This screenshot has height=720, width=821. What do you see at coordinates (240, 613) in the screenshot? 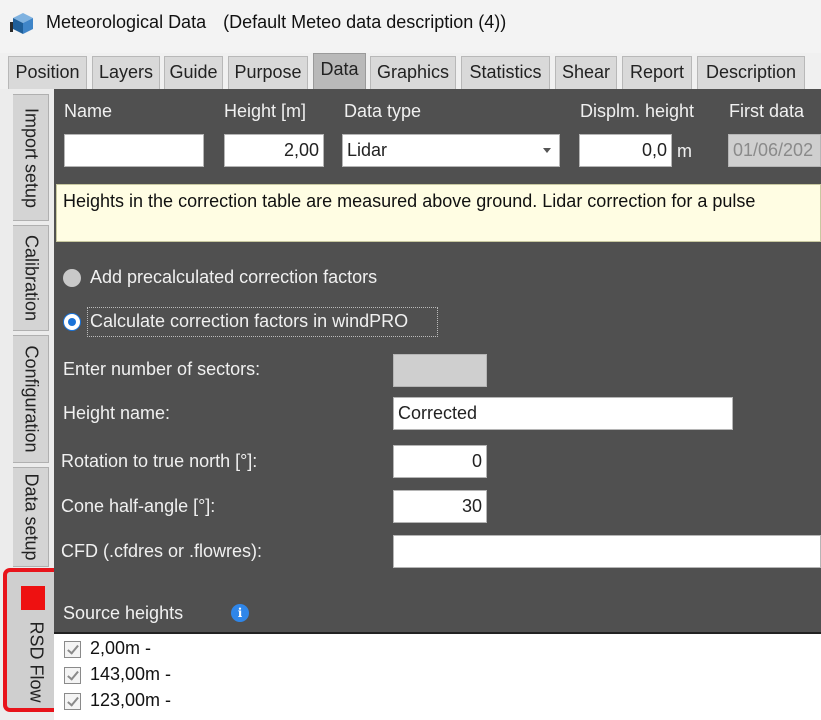
I see `info-icon: i` at bounding box center [240, 613].